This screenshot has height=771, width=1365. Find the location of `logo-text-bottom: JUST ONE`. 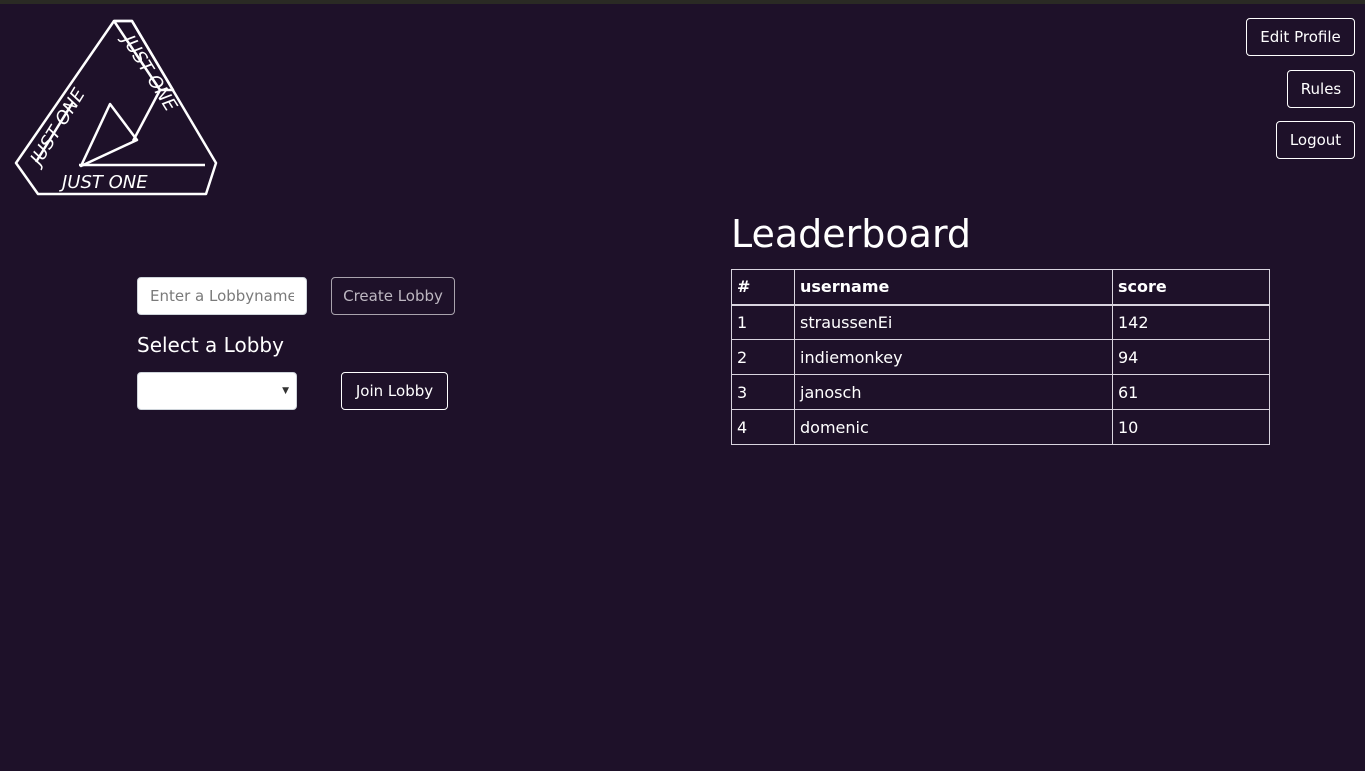

logo-text-bottom: JUST ONE is located at coordinates (103, 182).